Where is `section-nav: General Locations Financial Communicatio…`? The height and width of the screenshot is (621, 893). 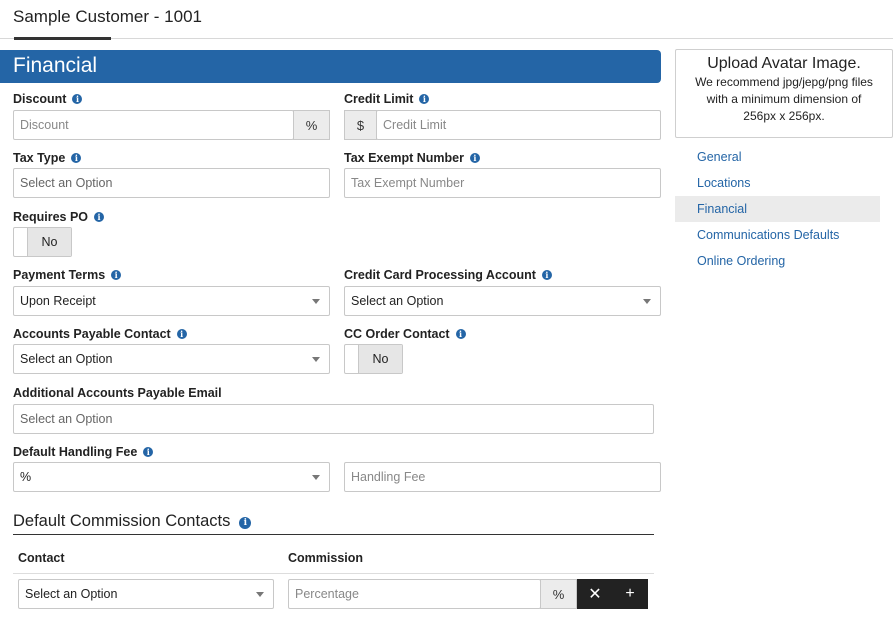 section-nav: General Locations Financial Communicatio… is located at coordinates (777, 209).